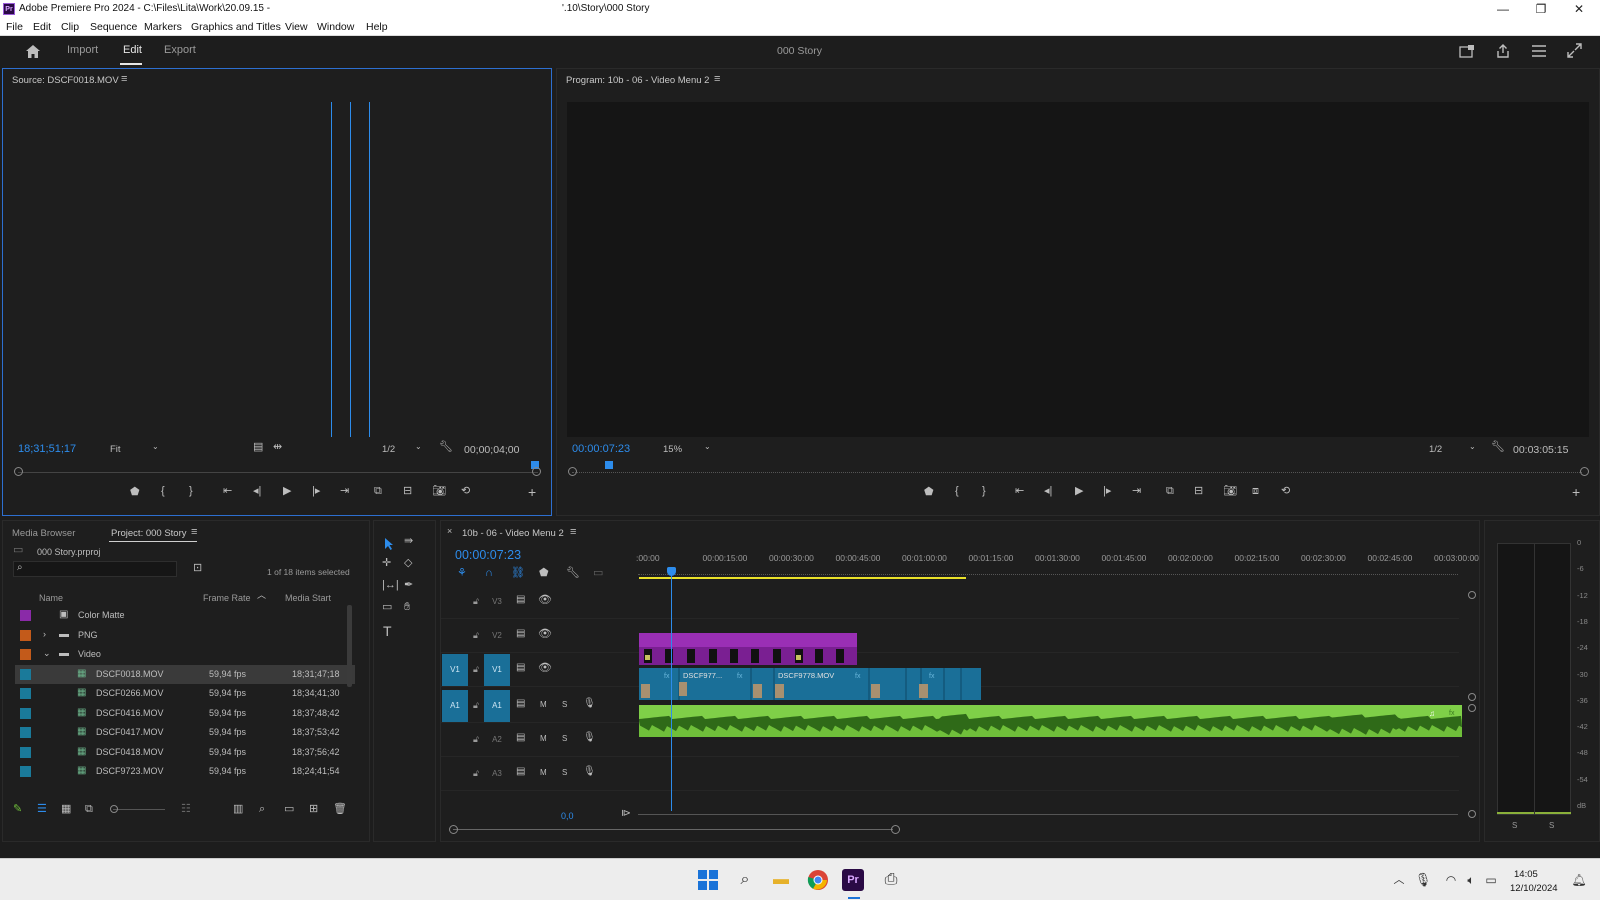  What do you see at coordinates (390, 585) in the screenshot?
I see `slip-tool-icon: |↔|` at bounding box center [390, 585].